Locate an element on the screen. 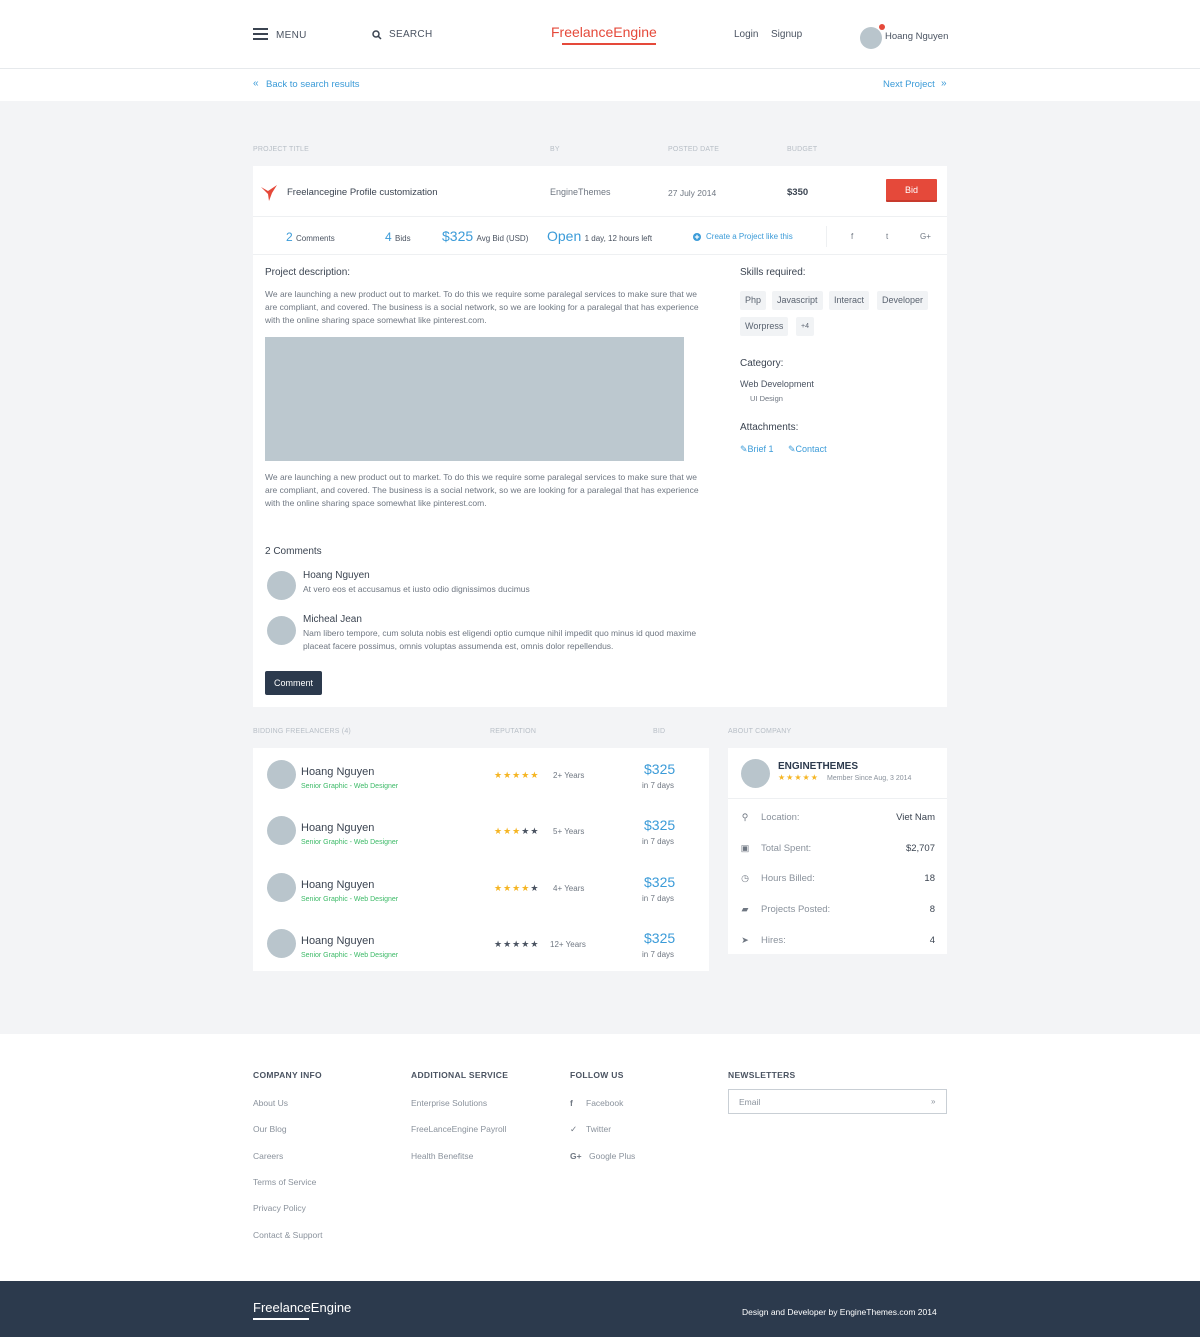 Image resolution: width=1200 pixels, height=1337 pixels. company-member-since: Member Since Aug, 3 2014 is located at coordinates (869, 778).